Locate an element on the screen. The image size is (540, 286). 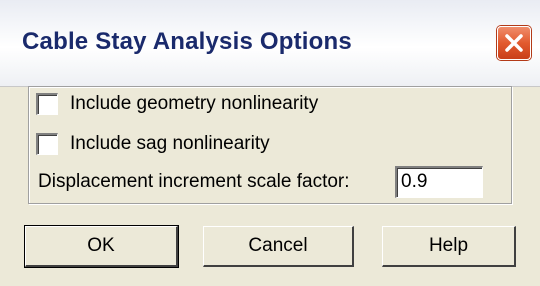
ok-button: OK is located at coordinates (101, 246).